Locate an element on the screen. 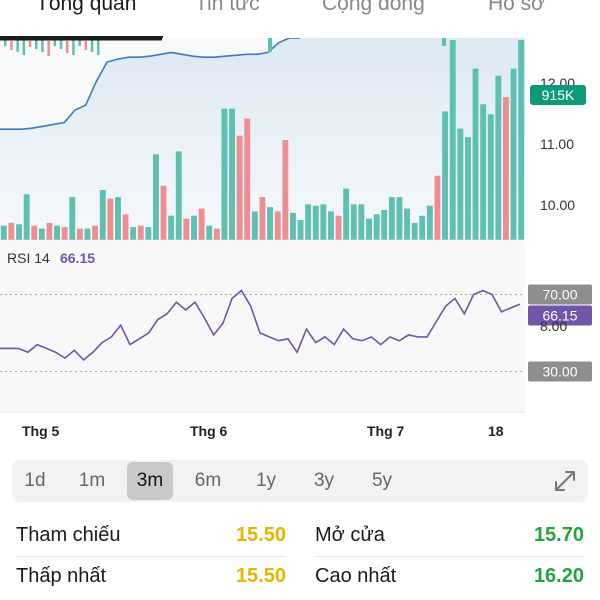 This screenshot has width=600, height=600. low-label: Thấp nhất is located at coordinates (61, 576).